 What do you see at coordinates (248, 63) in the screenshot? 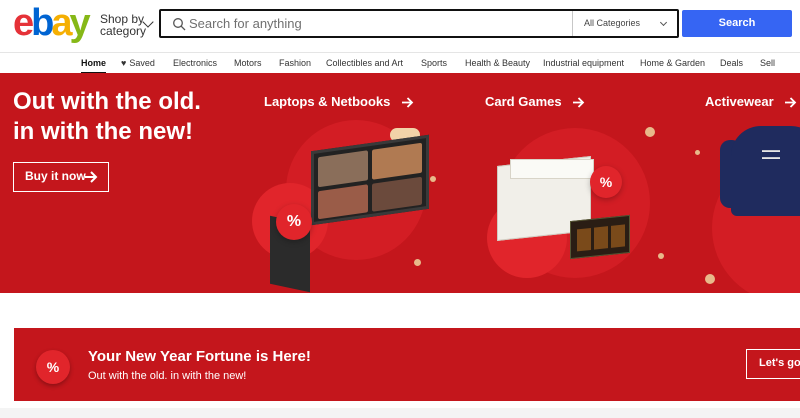
I see `nav-item-motors: Motors` at bounding box center [248, 63].